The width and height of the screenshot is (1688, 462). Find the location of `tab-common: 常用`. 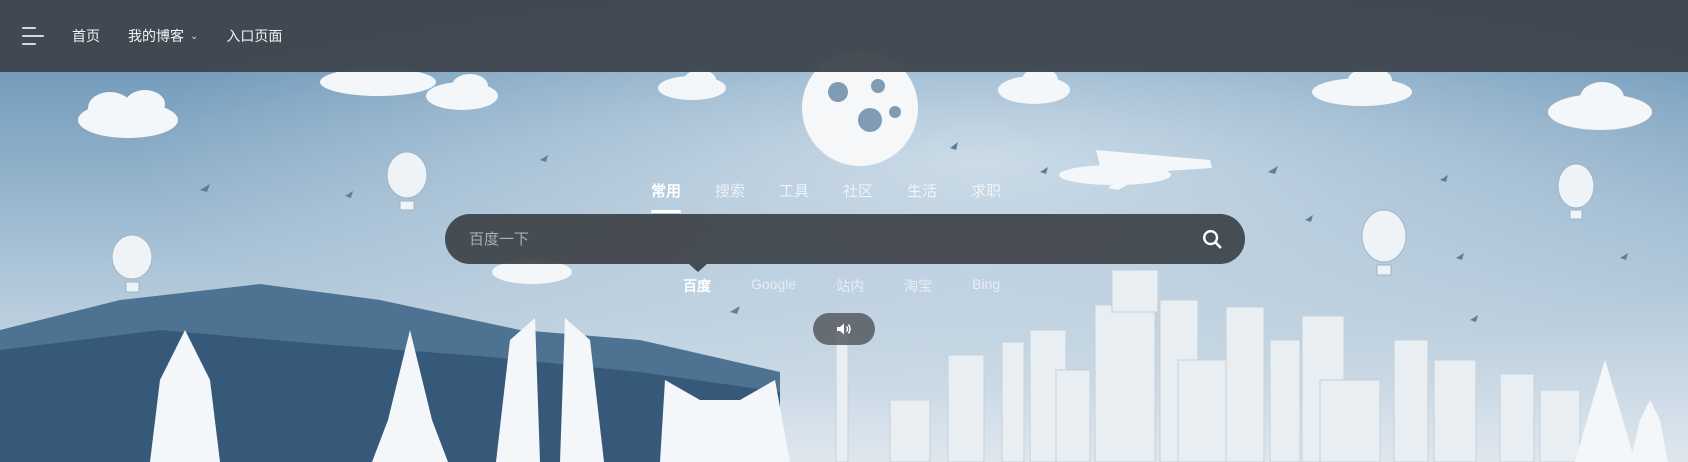

tab-common: 常用 is located at coordinates (666, 196).